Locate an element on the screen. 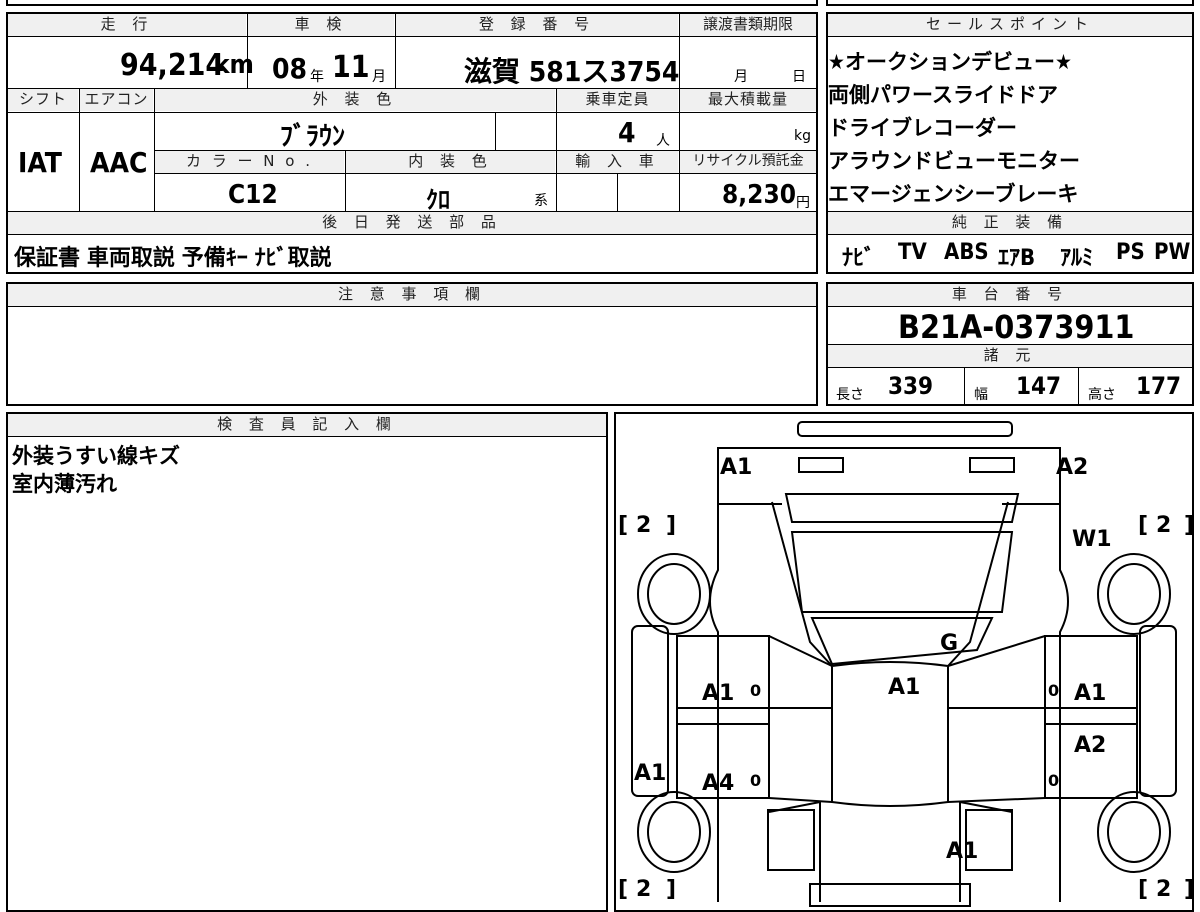  header-registration: 登 録 番 号 is located at coordinates (537, 25).